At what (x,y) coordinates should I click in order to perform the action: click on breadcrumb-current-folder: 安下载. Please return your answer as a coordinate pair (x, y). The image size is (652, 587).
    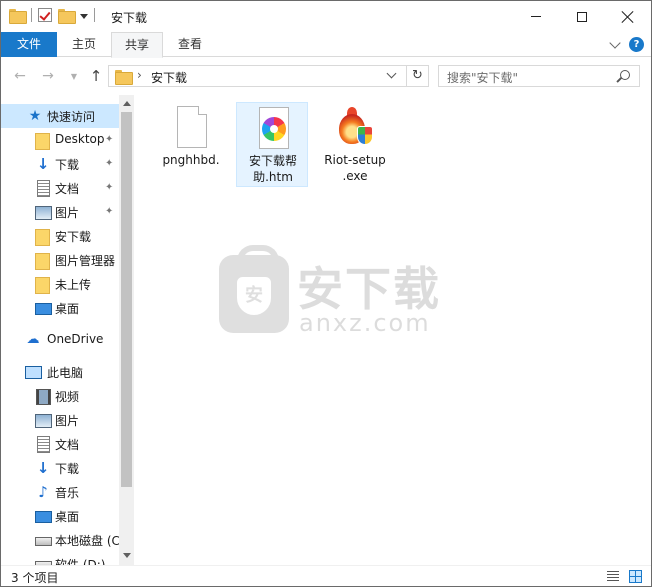
    Looking at the image, I should click on (169, 77).